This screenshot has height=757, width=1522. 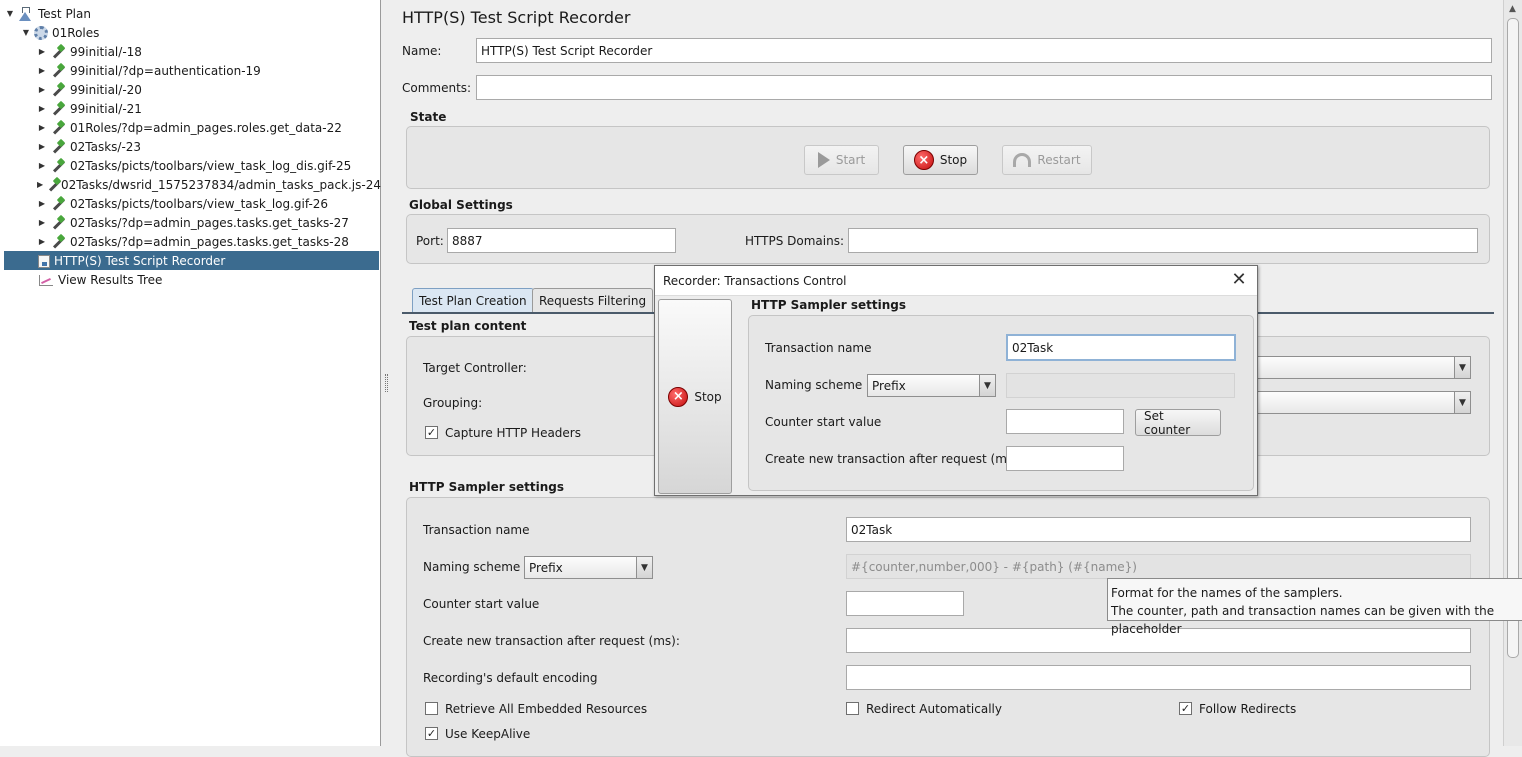 I want to click on tree-node-results-tree: View Results Tree, so click(x=99, y=279).